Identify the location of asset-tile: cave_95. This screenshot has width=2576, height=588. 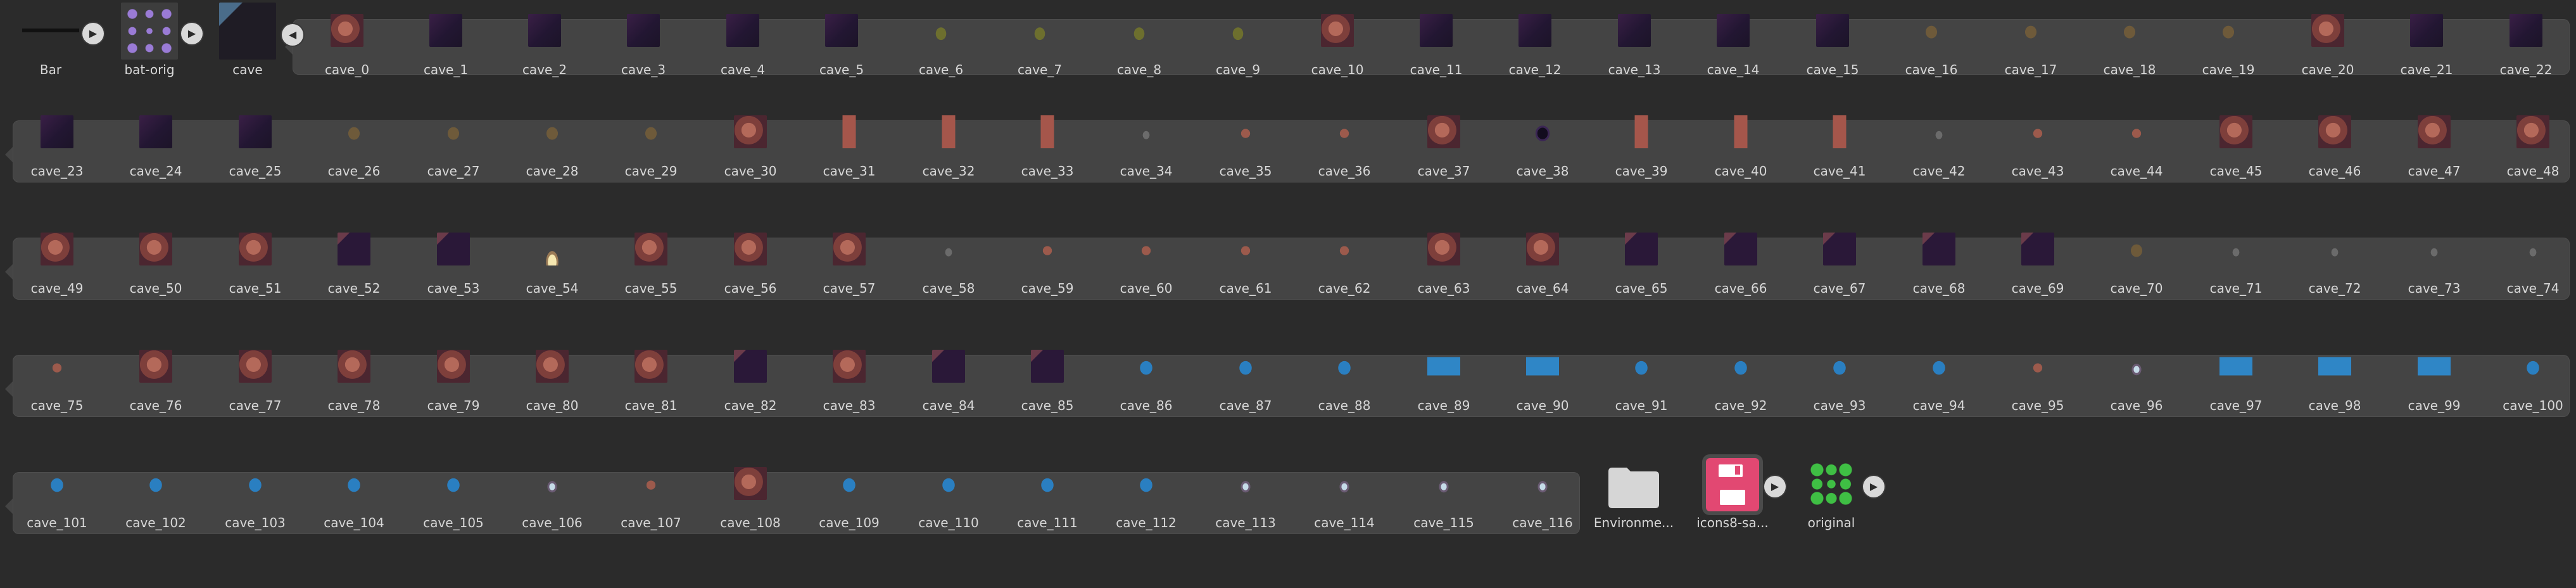
(2038, 381).